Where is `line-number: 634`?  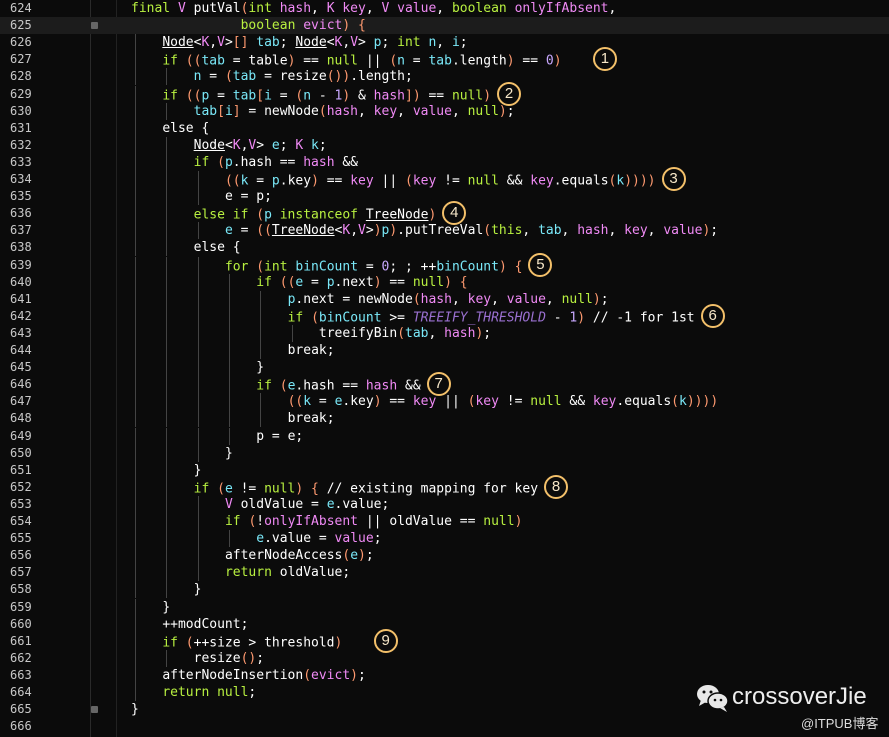
line-number: 634 is located at coordinates (21, 179).